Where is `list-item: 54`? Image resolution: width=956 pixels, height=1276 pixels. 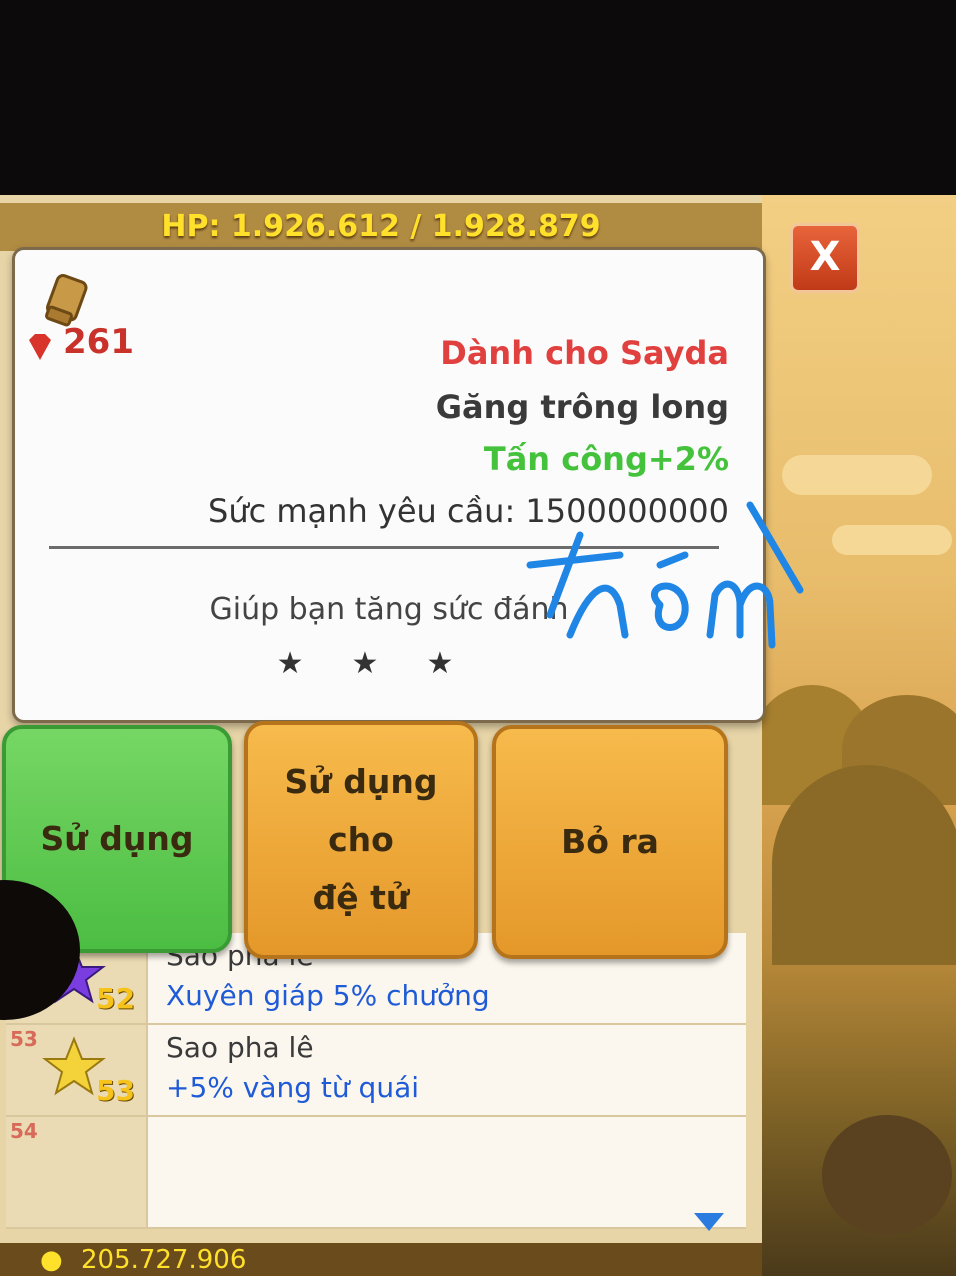 list-item: 54 is located at coordinates (376, 1173).